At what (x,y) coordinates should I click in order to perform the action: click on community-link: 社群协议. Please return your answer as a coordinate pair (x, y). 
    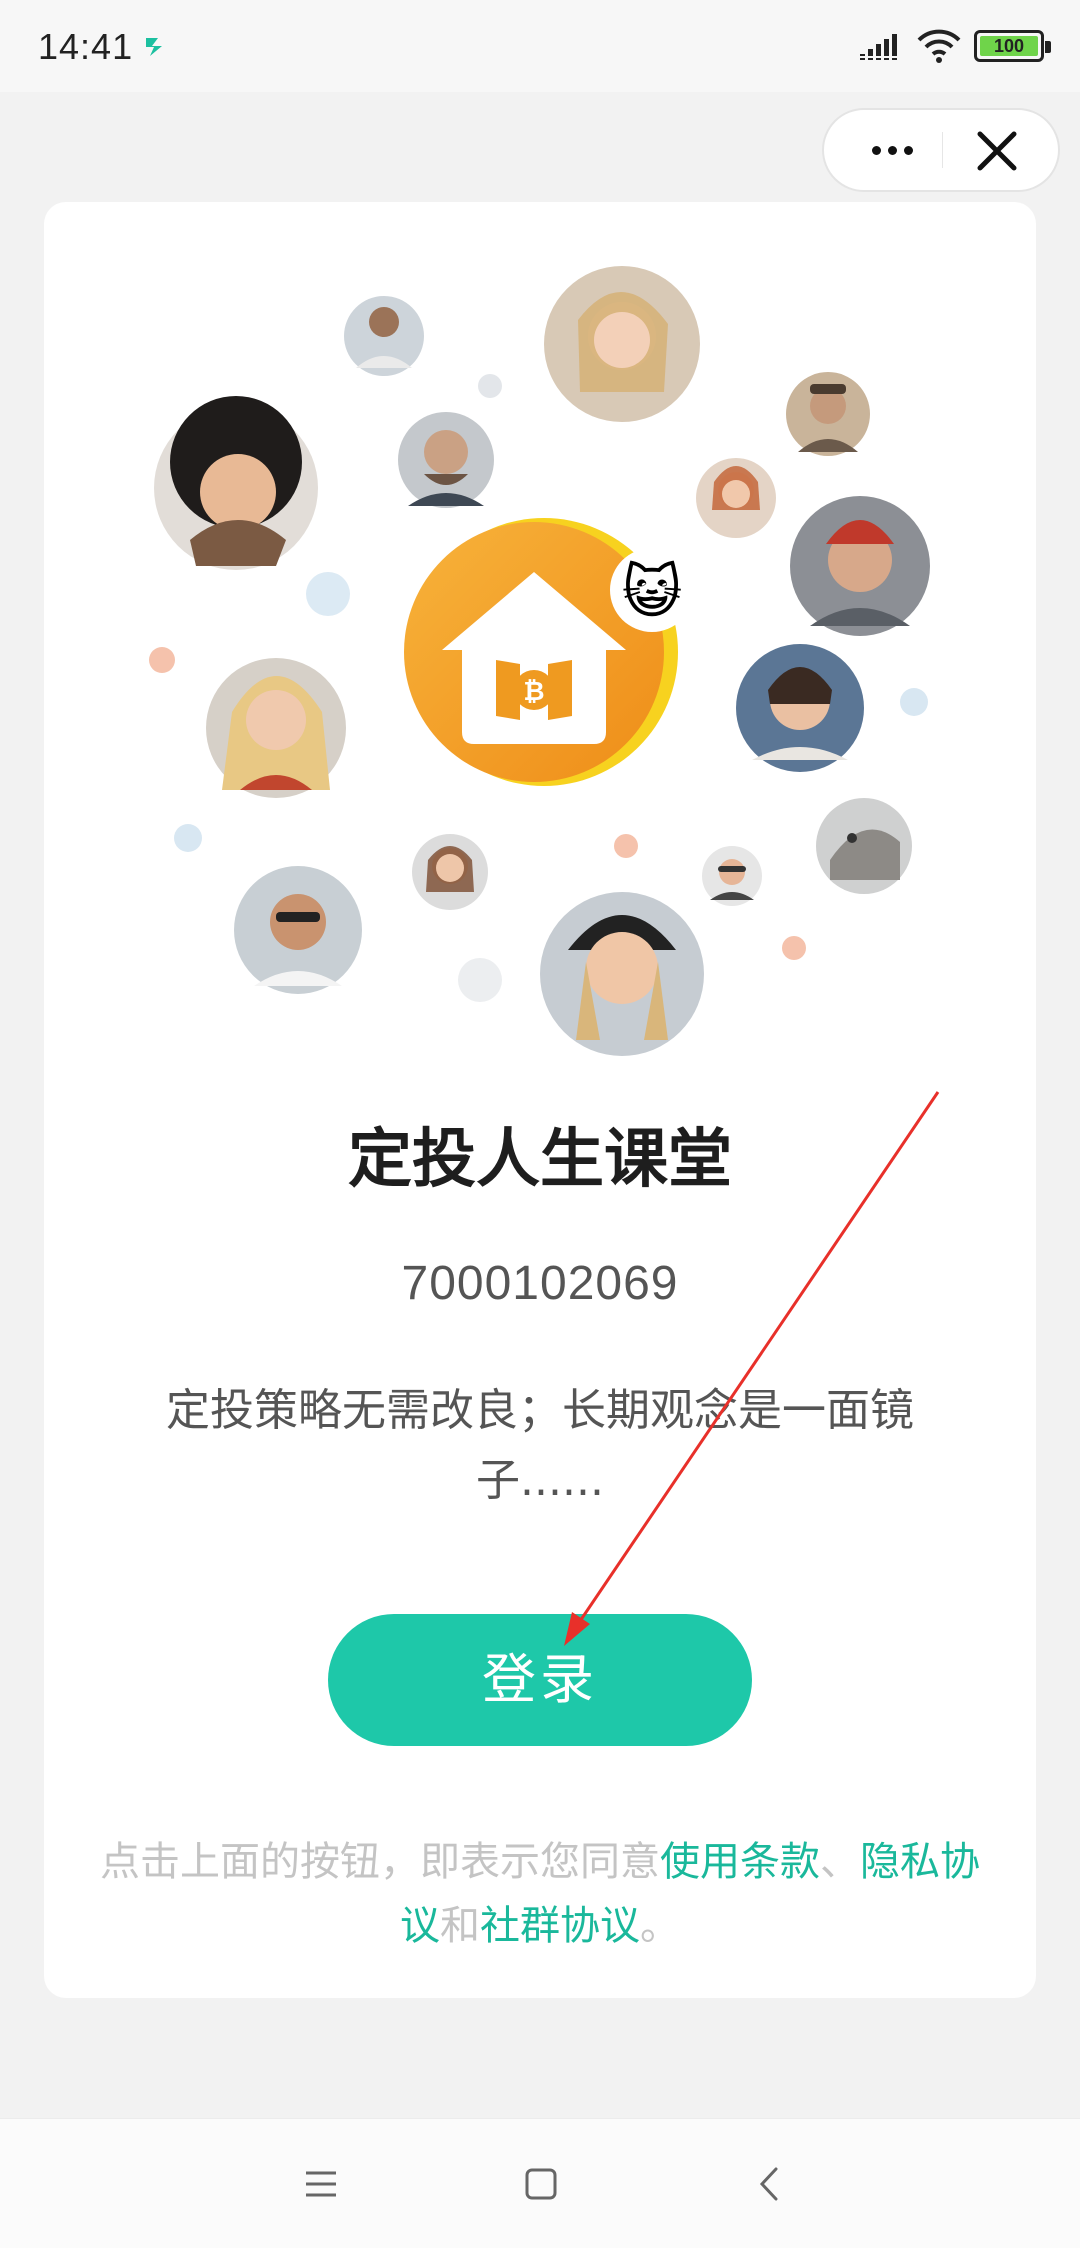
    Looking at the image, I should click on (560, 1926).